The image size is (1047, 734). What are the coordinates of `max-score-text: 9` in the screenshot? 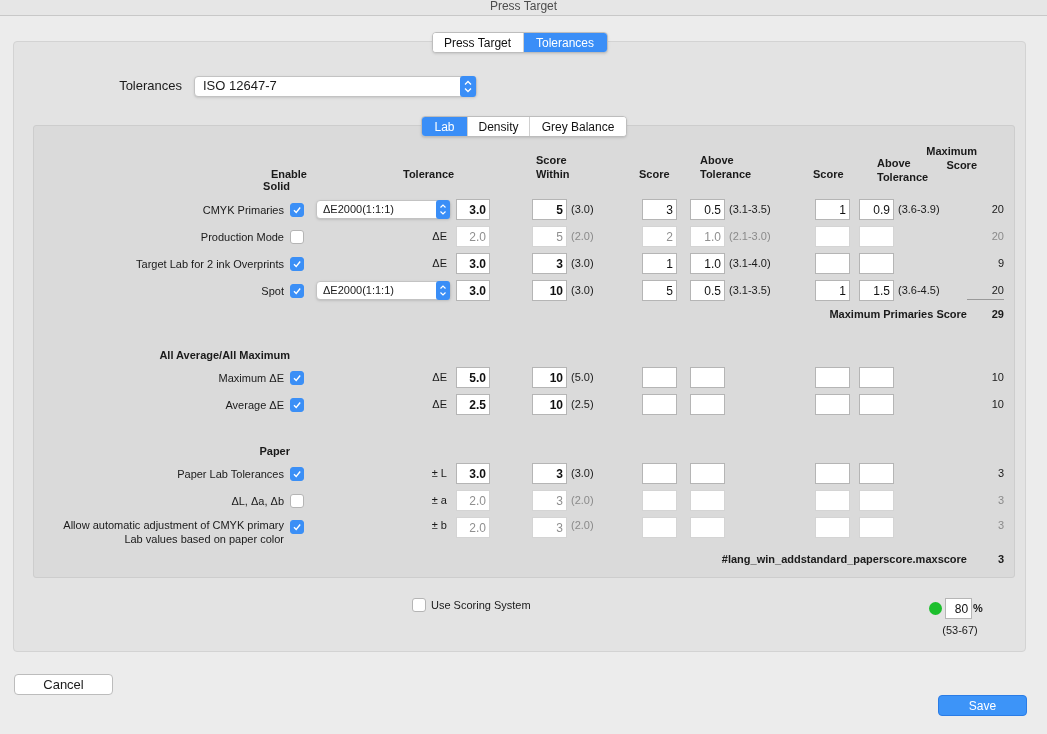 It's located at (1000, 264).